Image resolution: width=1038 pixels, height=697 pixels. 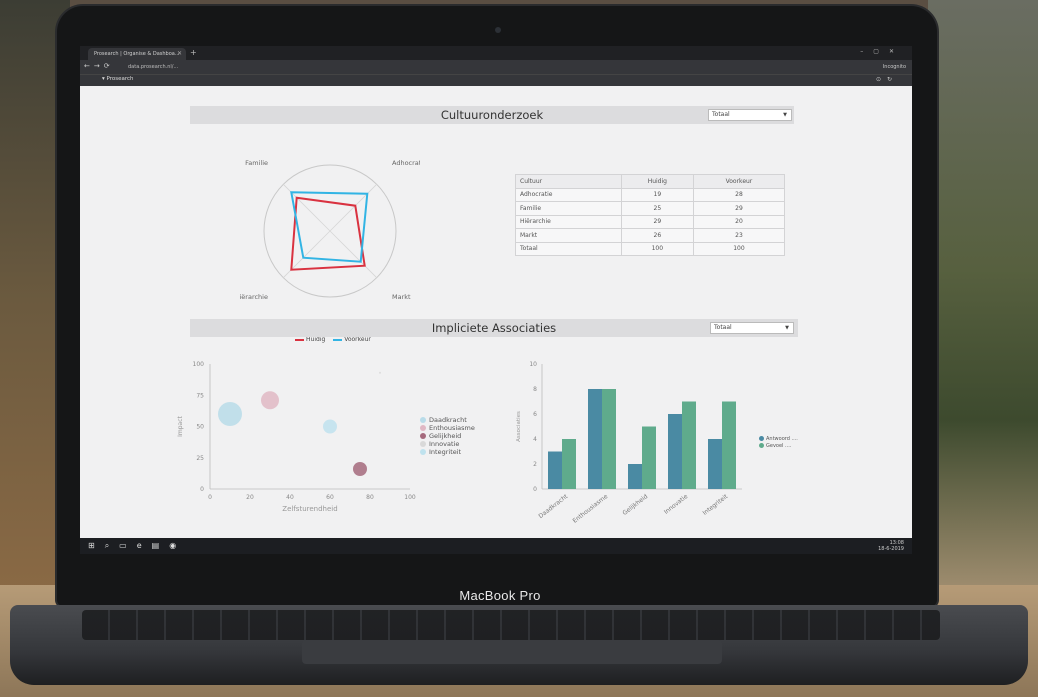 What do you see at coordinates (553, 506) in the screenshot?
I see `x-tick-label: Daadkracht` at bounding box center [553, 506].